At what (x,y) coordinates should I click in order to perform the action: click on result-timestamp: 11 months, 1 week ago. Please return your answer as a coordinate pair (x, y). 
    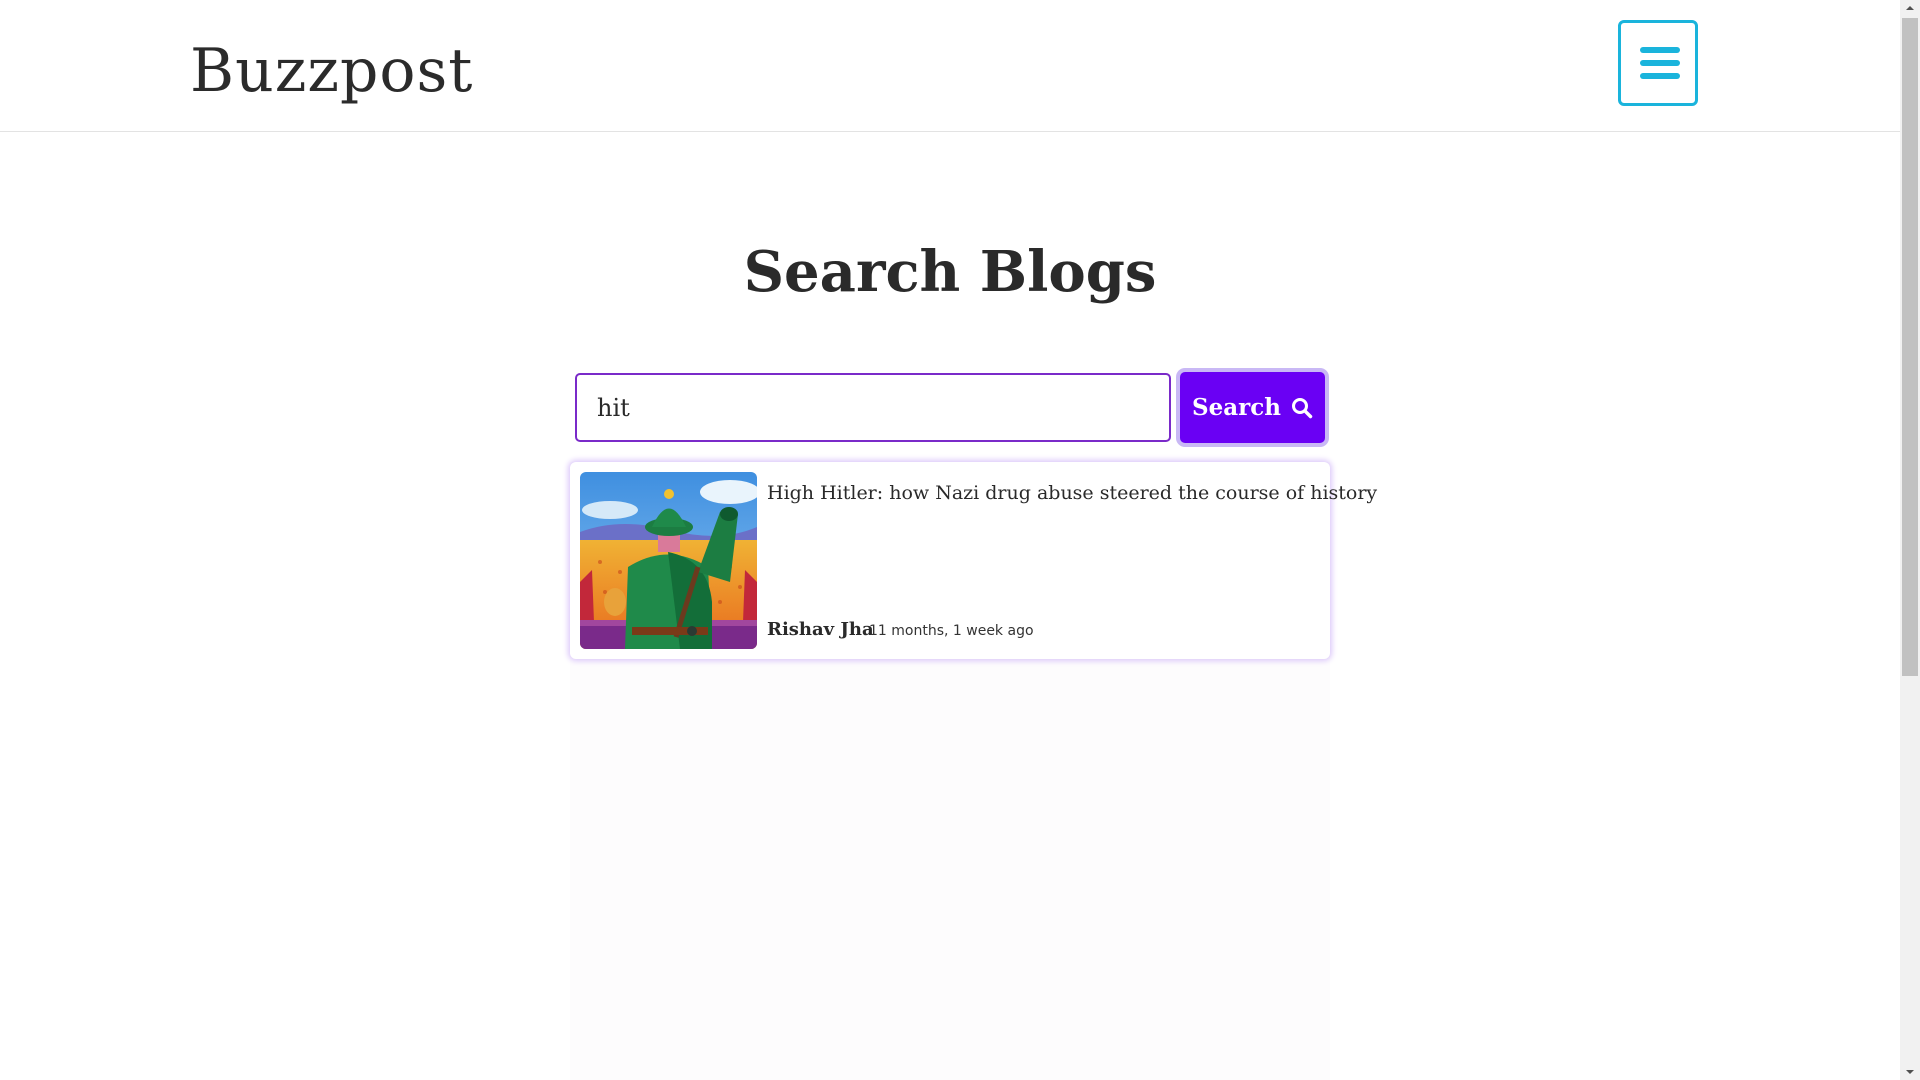
    Looking at the image, I should click on (951, 631).